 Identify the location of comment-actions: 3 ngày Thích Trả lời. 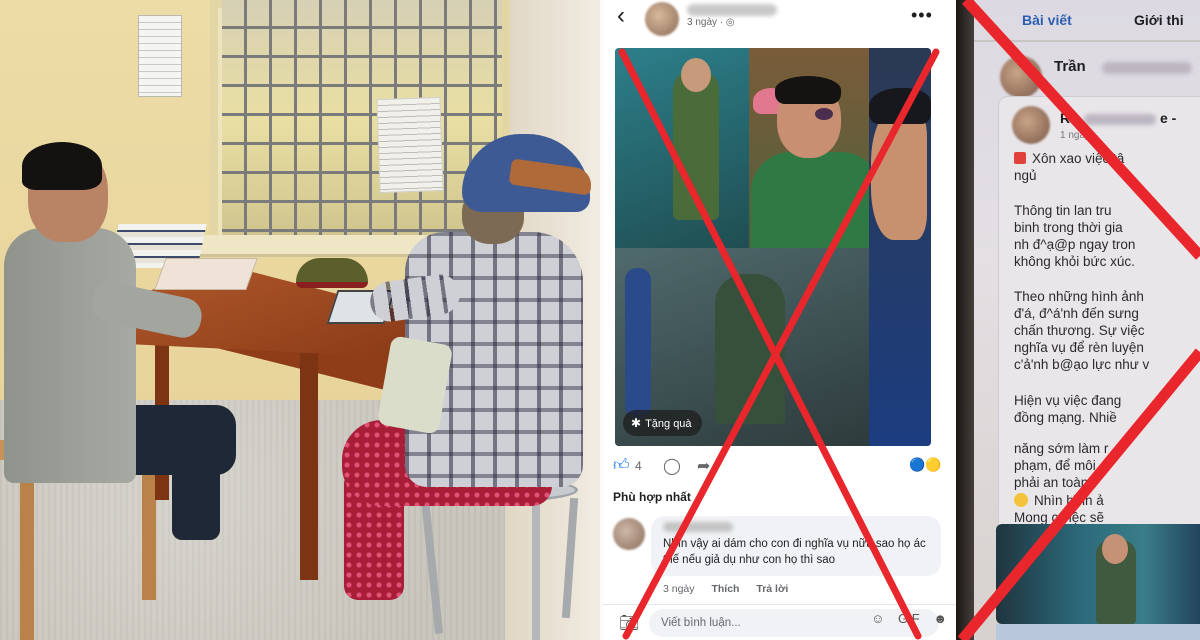
(732, 589).